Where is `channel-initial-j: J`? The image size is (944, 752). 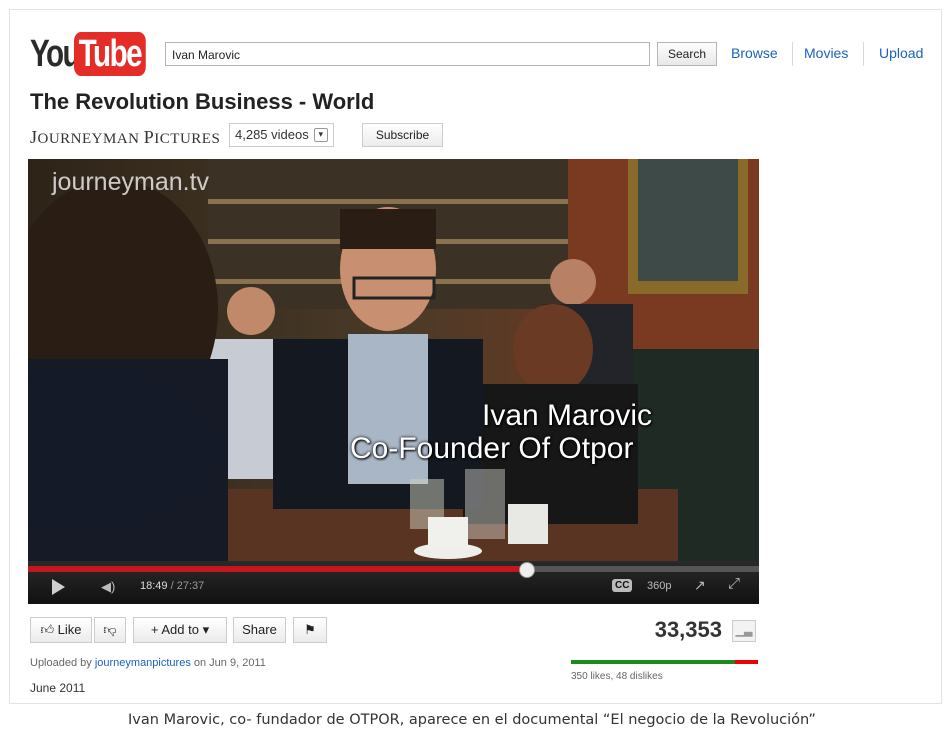 channel-initial-j: J is located at coordinates (34, 137).